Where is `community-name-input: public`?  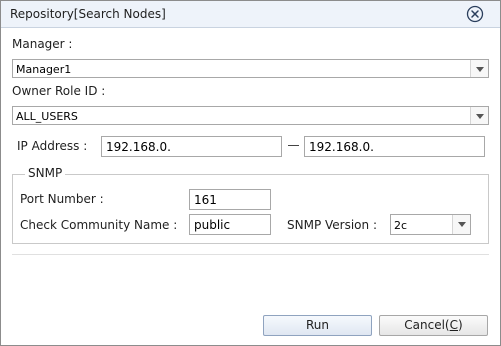 community-name-input: public is located at coordinates (230, 224).